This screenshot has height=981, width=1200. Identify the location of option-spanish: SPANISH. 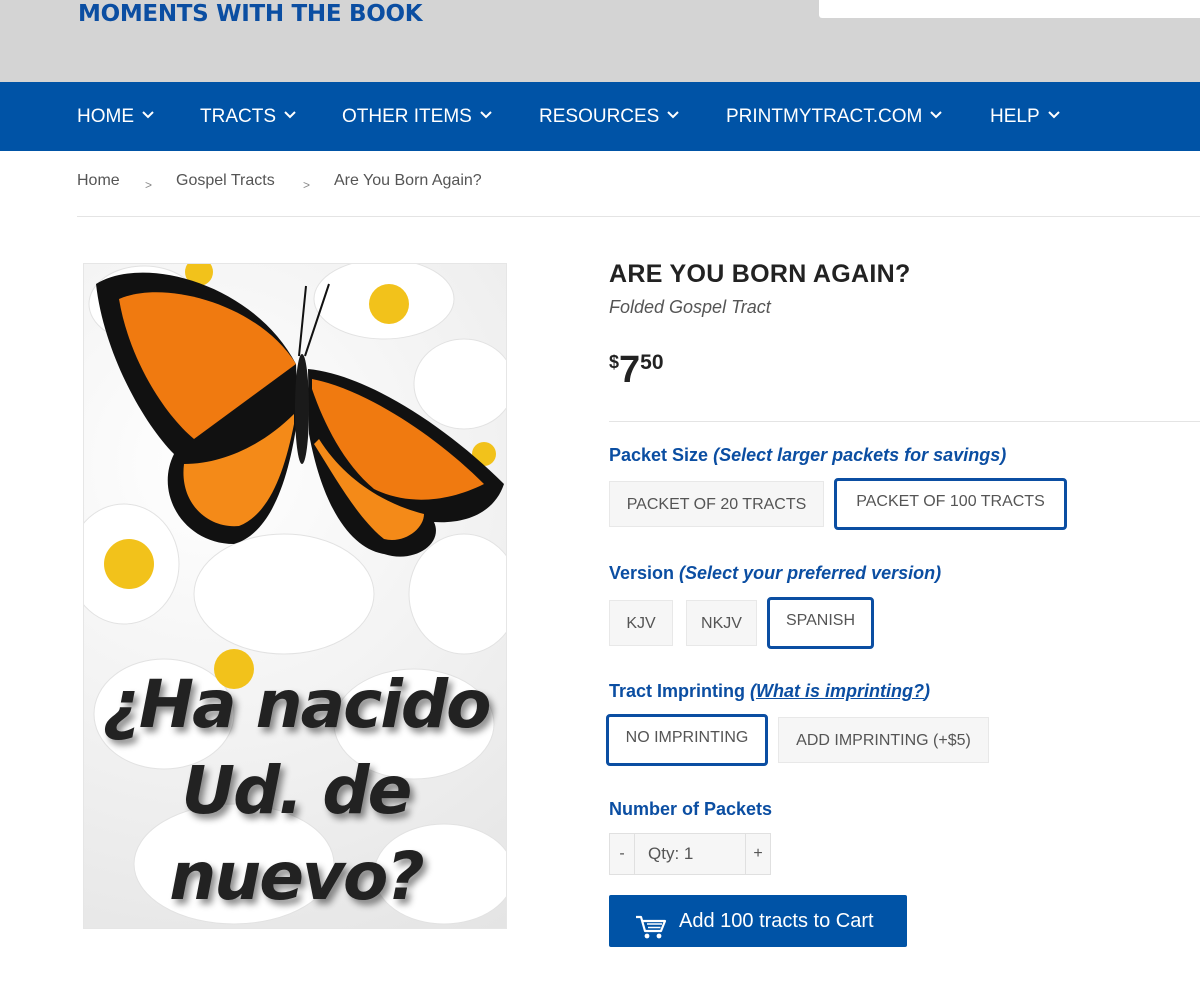
(820, 623).